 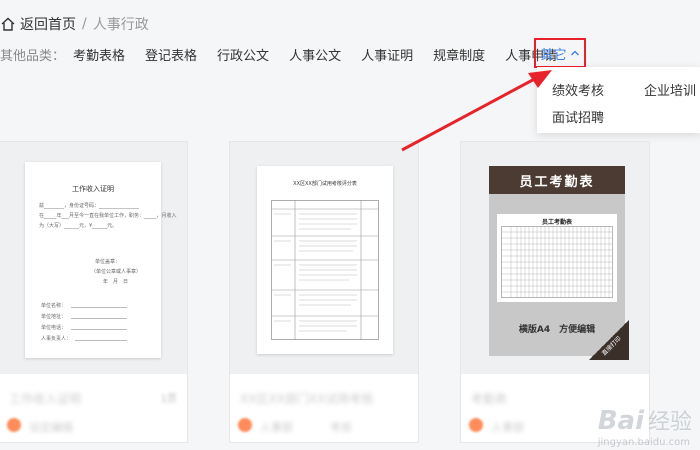 What do you see at coordinates (8, 24) in the screenshot?
I see `home-icon` at bounding box center [8, 24].